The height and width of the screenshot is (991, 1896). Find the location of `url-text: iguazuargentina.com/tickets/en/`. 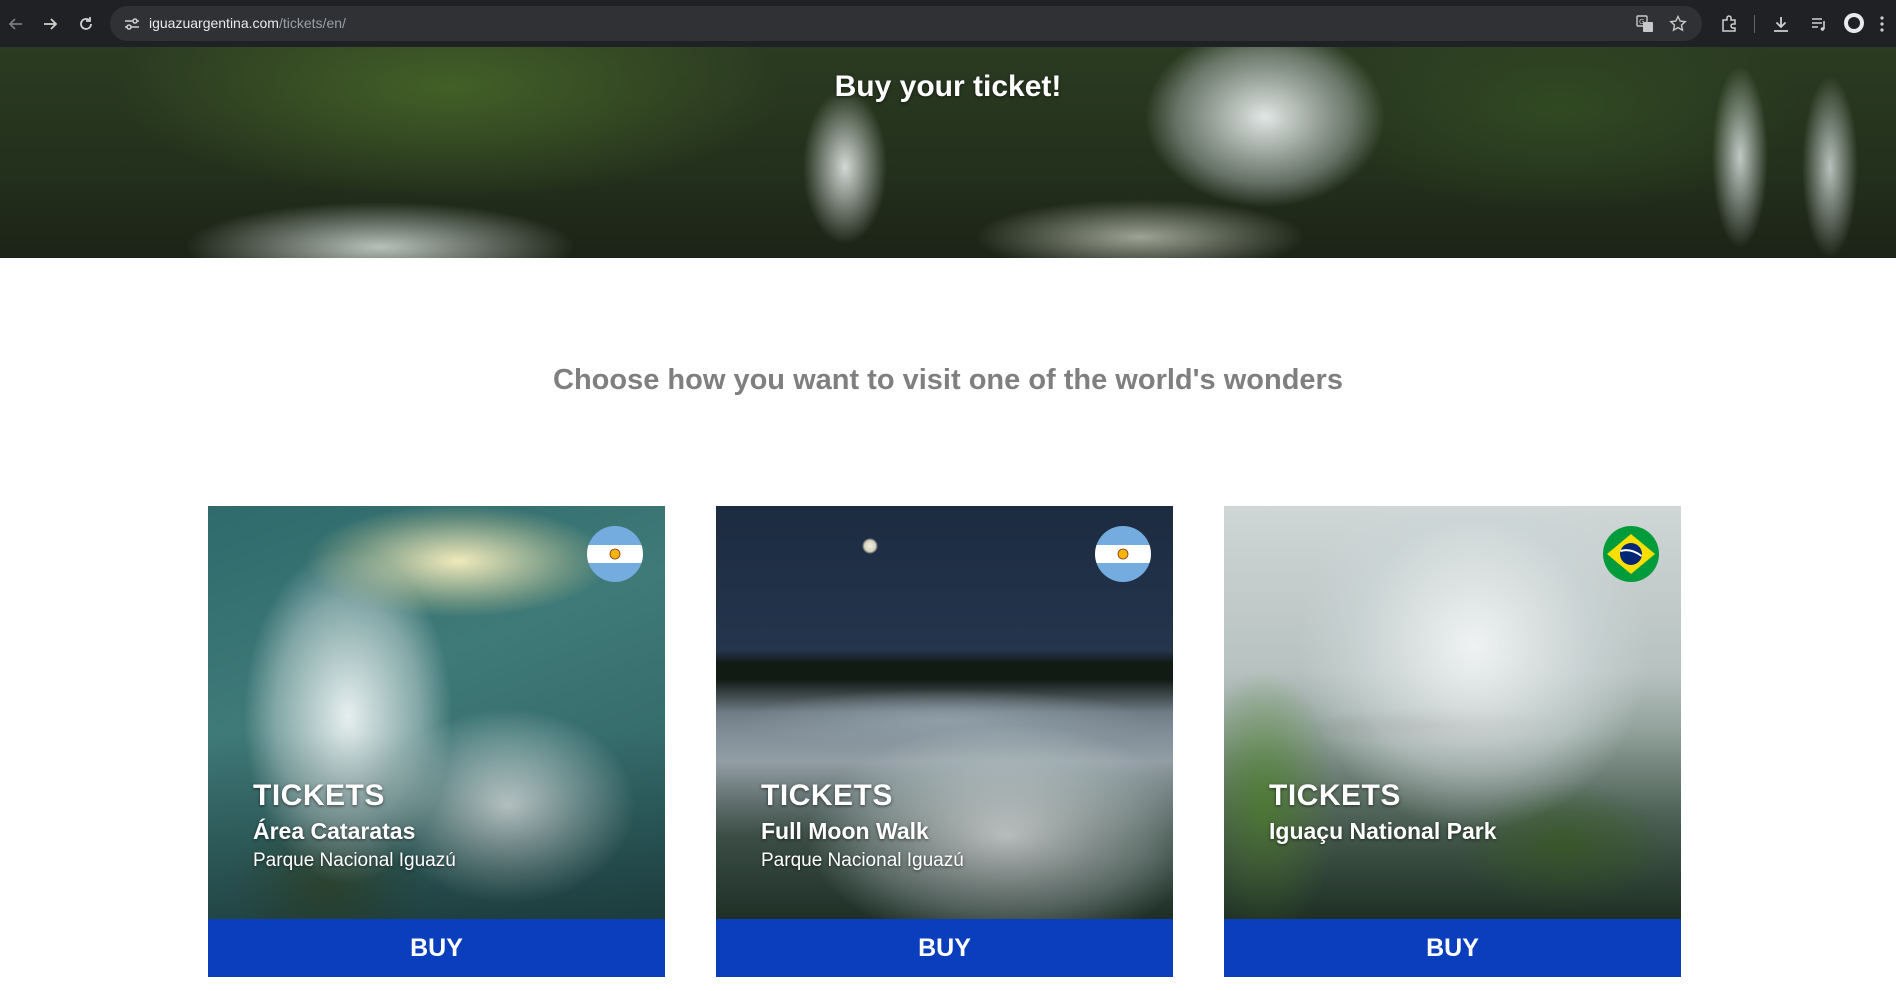

url-text: iguazuargentina.com/tickets/en/ is located at coordinates (247, 23).